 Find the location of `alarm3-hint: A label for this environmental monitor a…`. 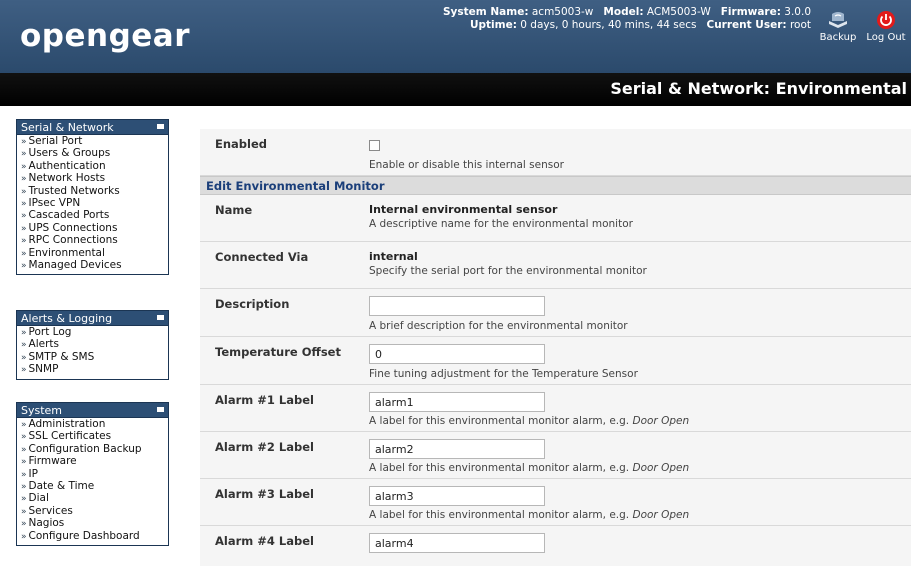

alarm3-hint: A label for this environmental monitor a… is located at coordinates (529, 515).